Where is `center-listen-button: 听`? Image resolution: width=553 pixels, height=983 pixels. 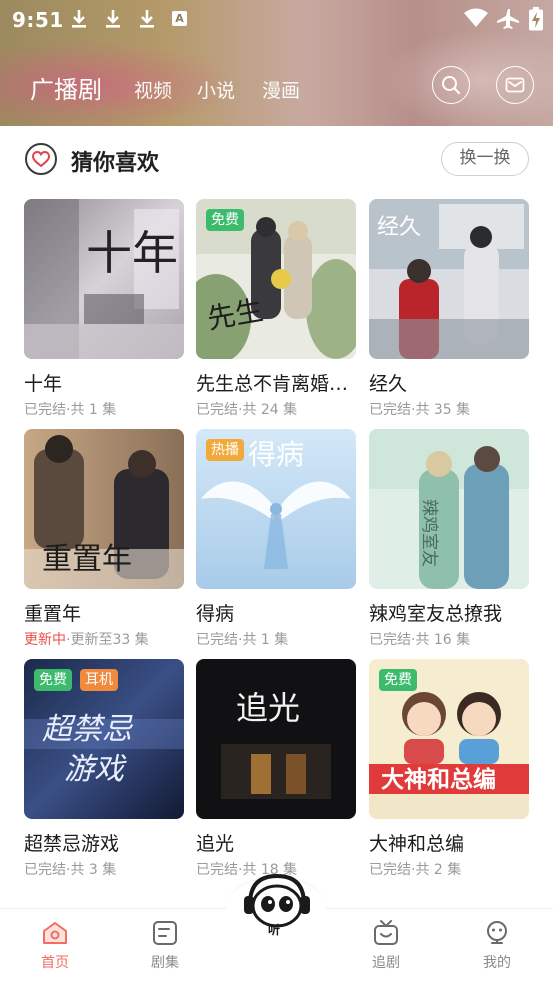 center-listen-button: 听 is located at coordinates (277, 905).